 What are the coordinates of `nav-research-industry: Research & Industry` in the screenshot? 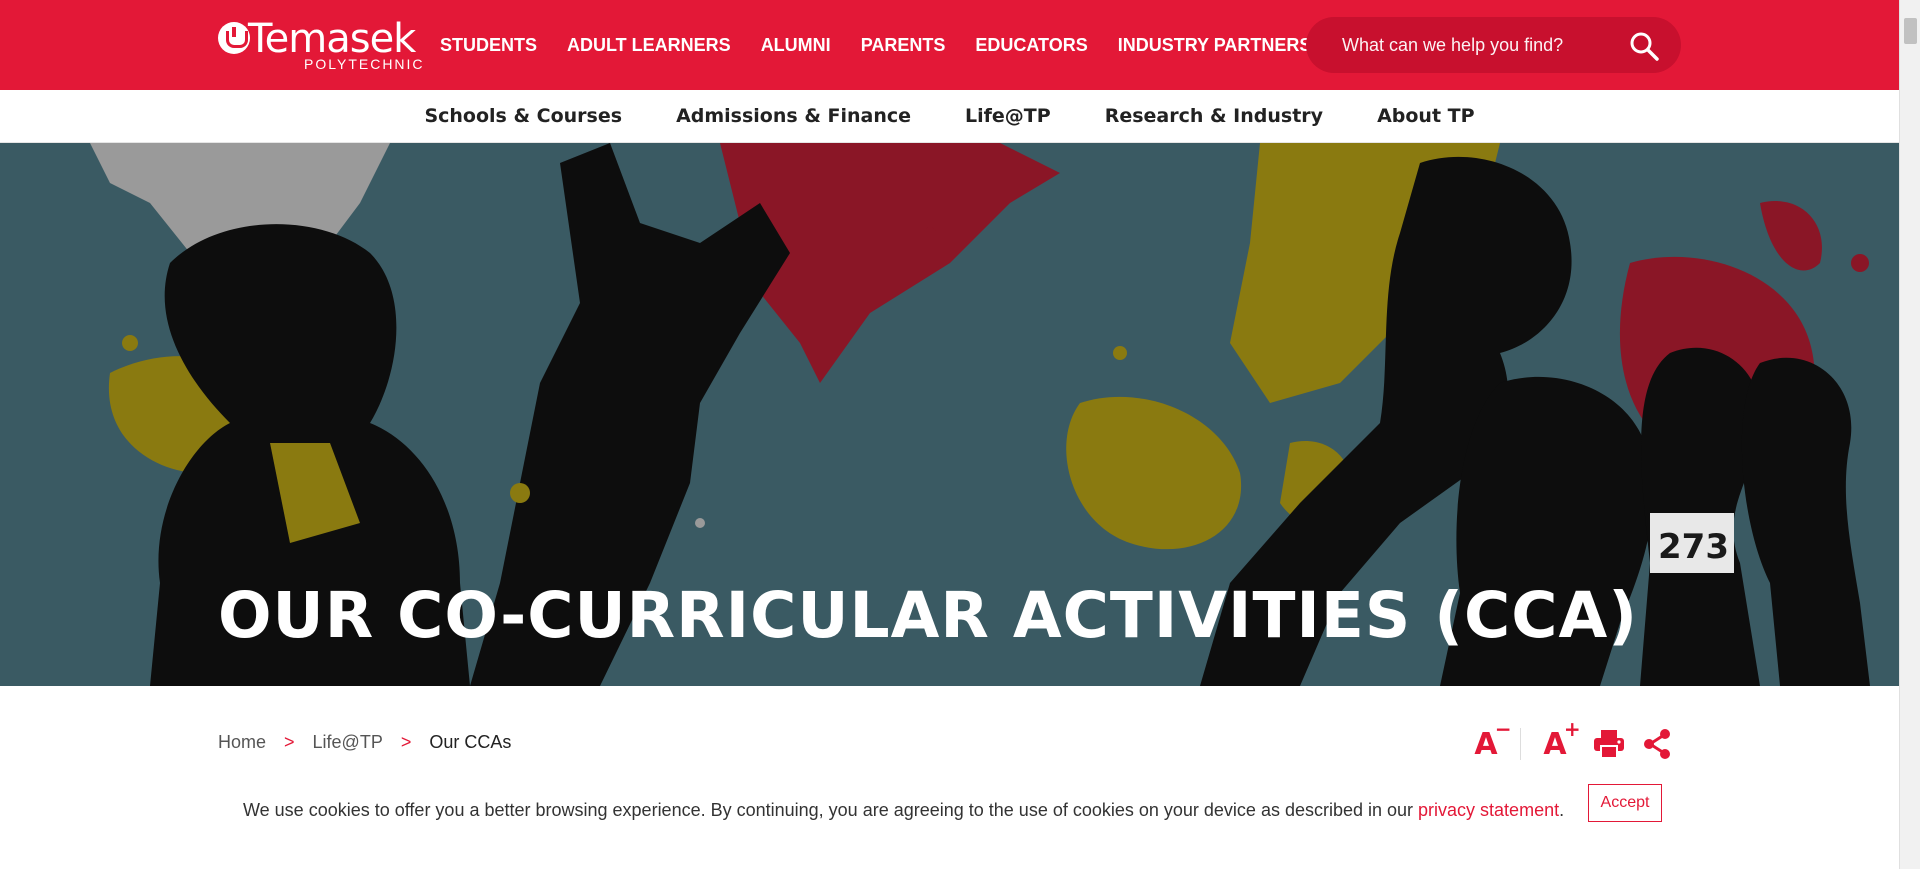 It's located at (1214, 116).